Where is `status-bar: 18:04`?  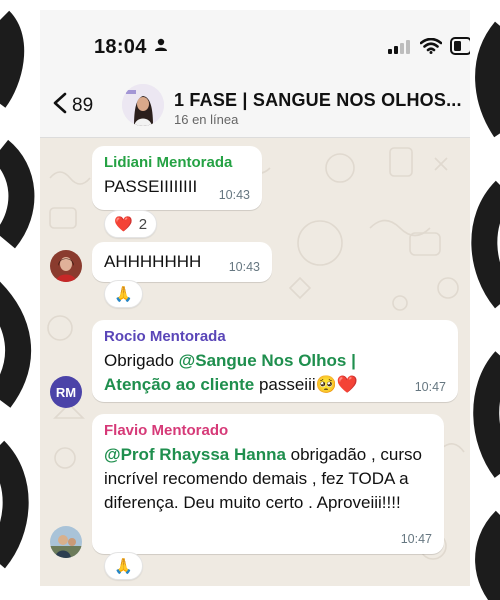
status-bar: 18:04 is located at coordinates (255, 43).